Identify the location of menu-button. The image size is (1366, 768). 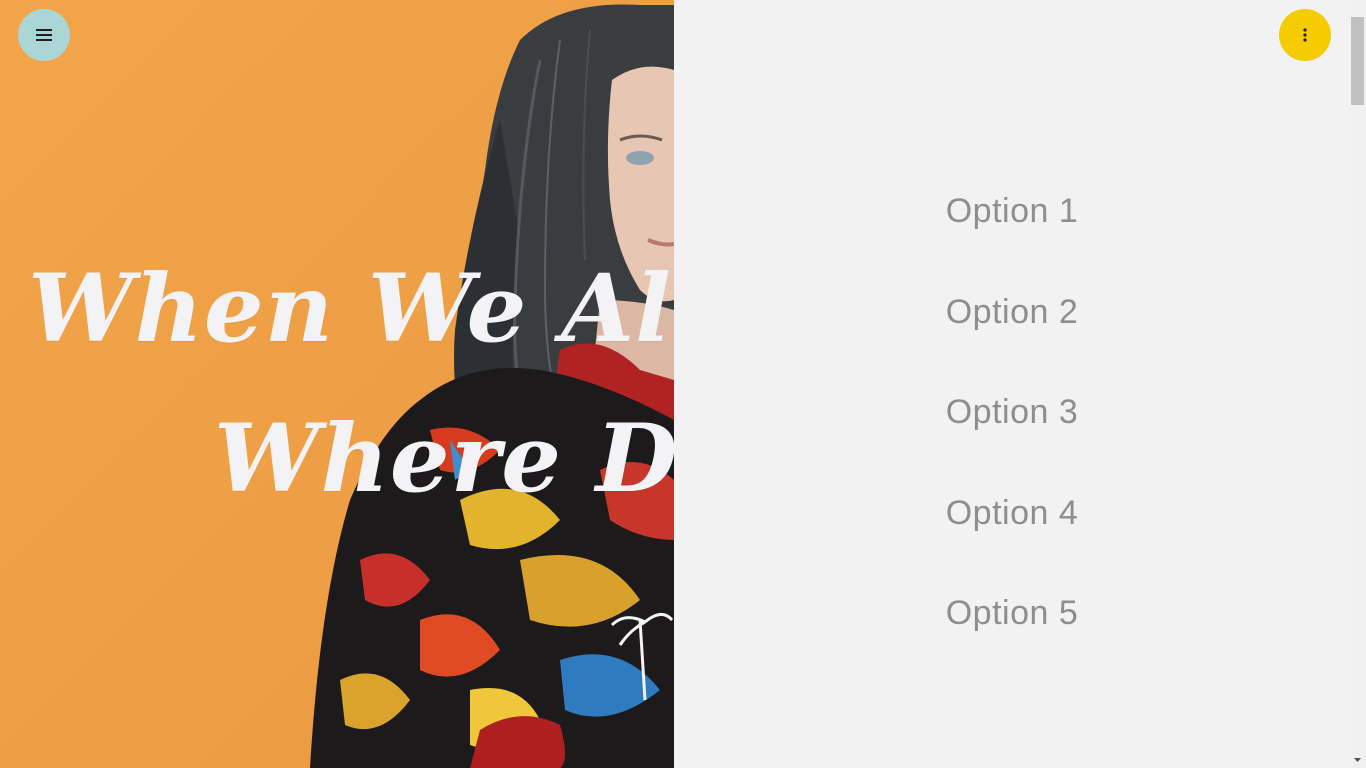
(44, 35).